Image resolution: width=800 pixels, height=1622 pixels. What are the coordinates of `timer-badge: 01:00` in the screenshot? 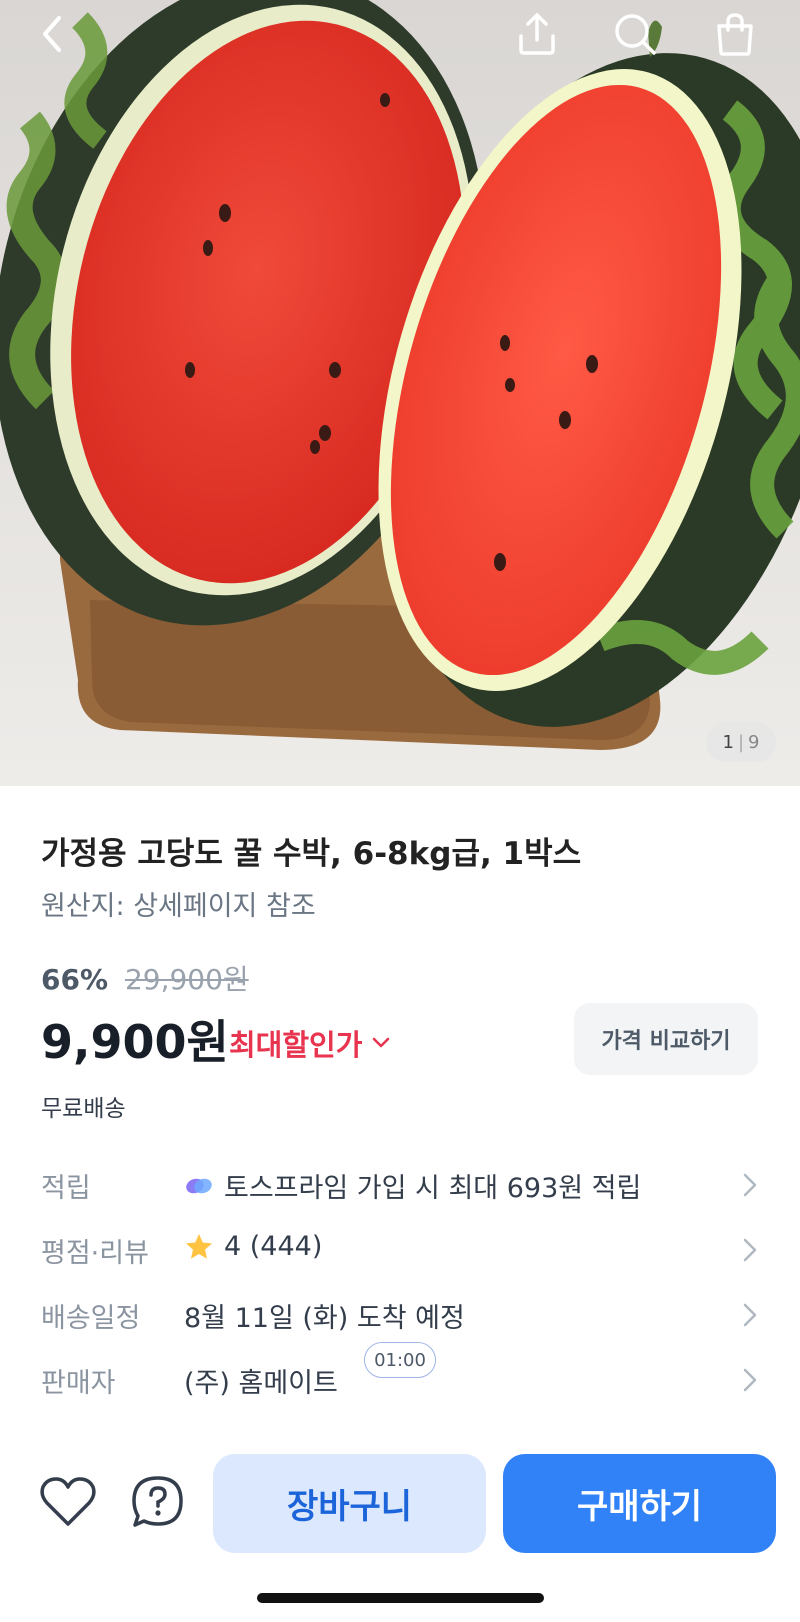 It's located at (400, 1360).